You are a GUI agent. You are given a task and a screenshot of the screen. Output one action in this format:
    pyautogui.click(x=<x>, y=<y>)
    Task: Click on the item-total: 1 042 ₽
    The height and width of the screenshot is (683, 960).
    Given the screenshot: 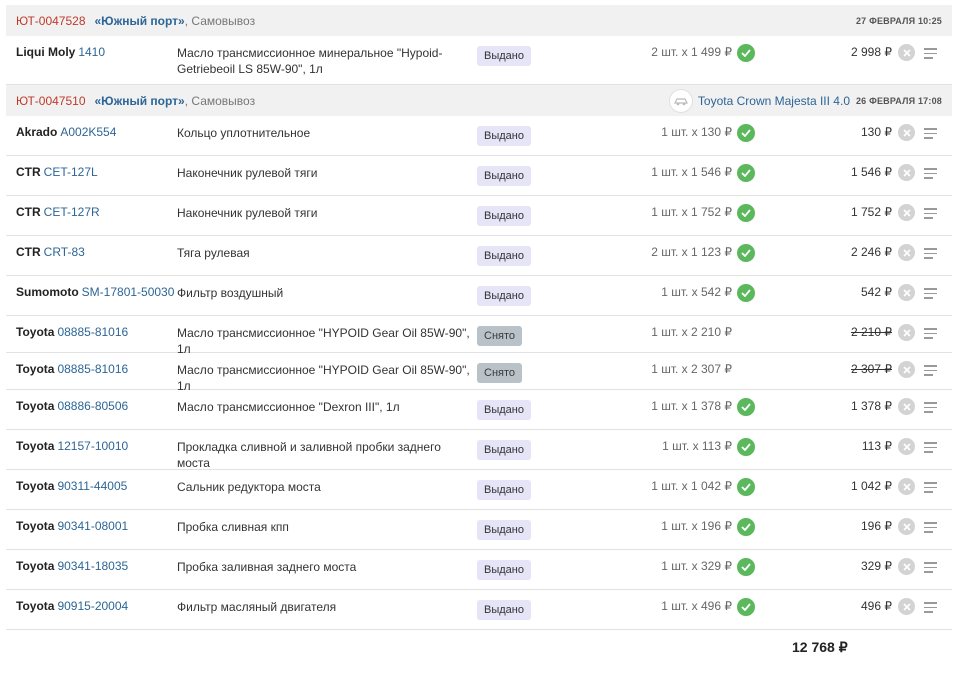 What is the action you would take?
    pyautogui.click(x=871, y=486)
    